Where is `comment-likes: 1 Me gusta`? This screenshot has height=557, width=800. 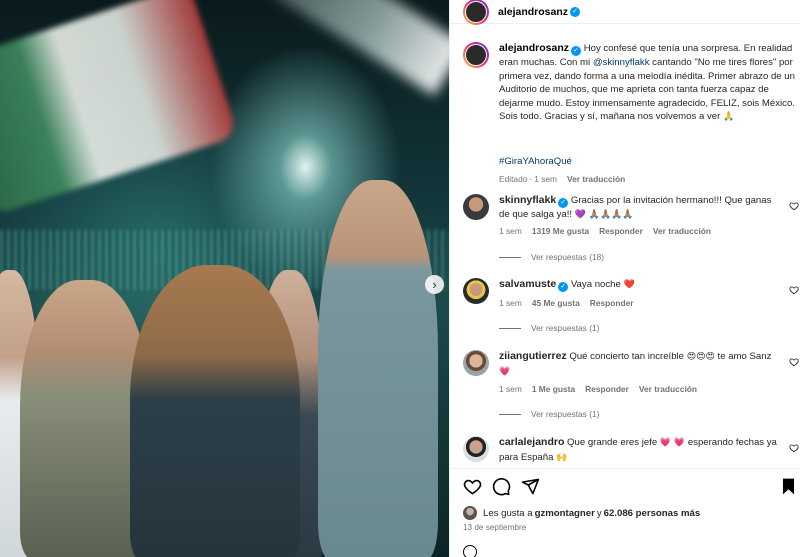 comment-likes: 1 Me gusta is located at coordinates (553, 389).